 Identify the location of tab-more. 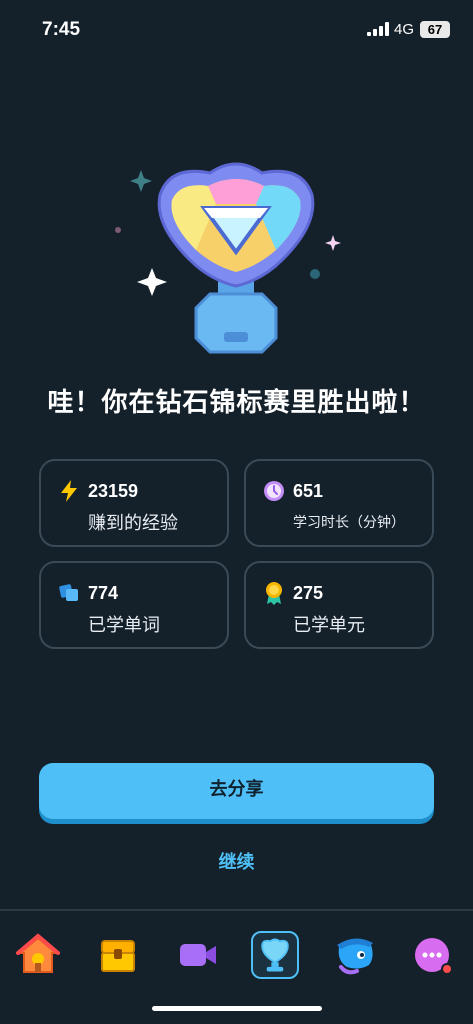
(434, 955).